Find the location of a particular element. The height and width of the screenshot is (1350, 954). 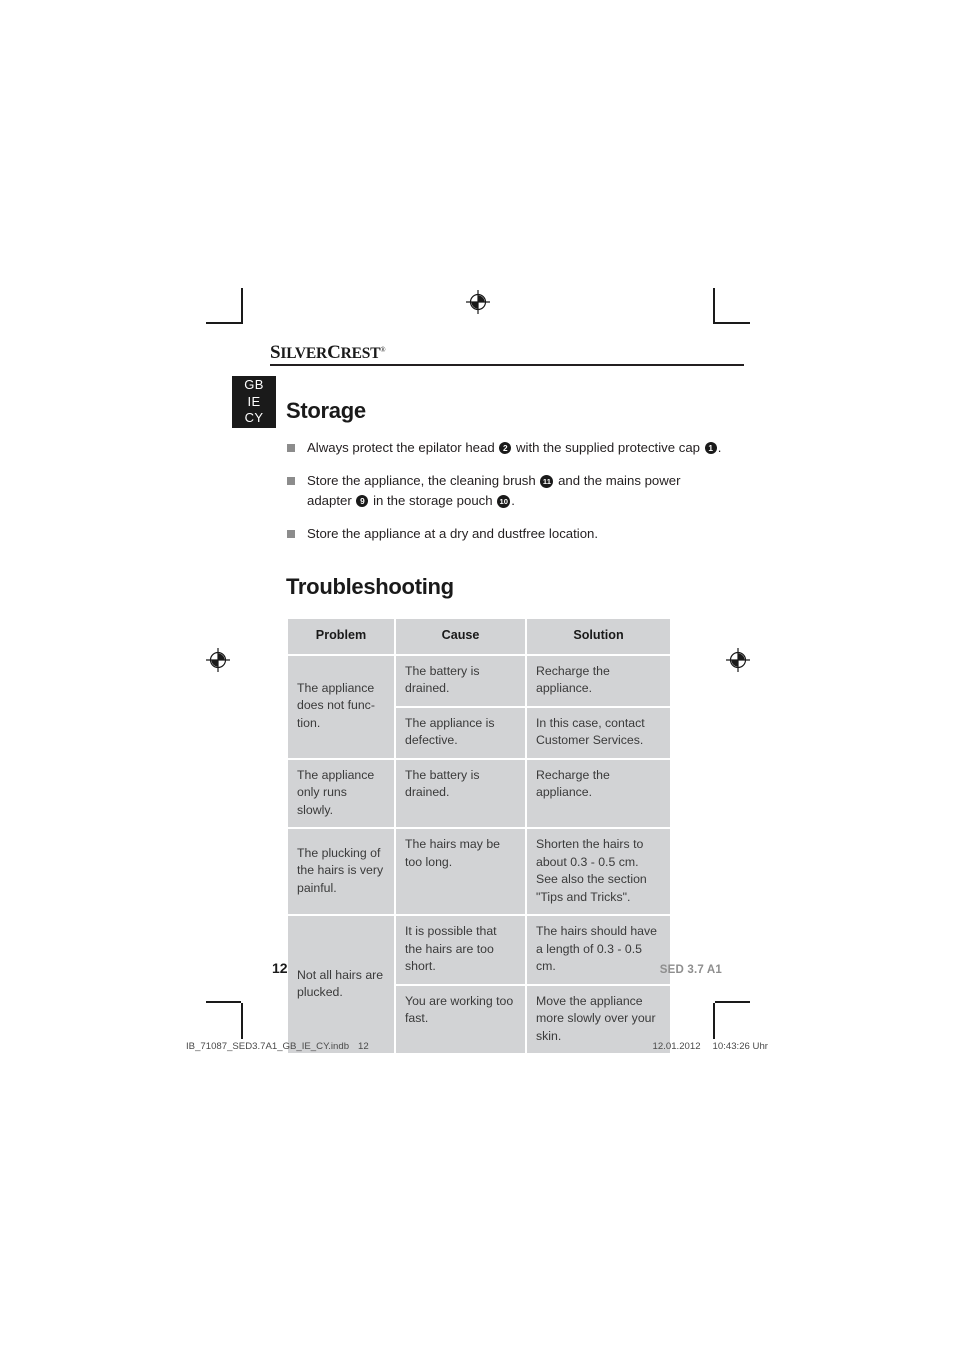

model-designation: SED 3.7 A1 is located at coordinates (690, 970).